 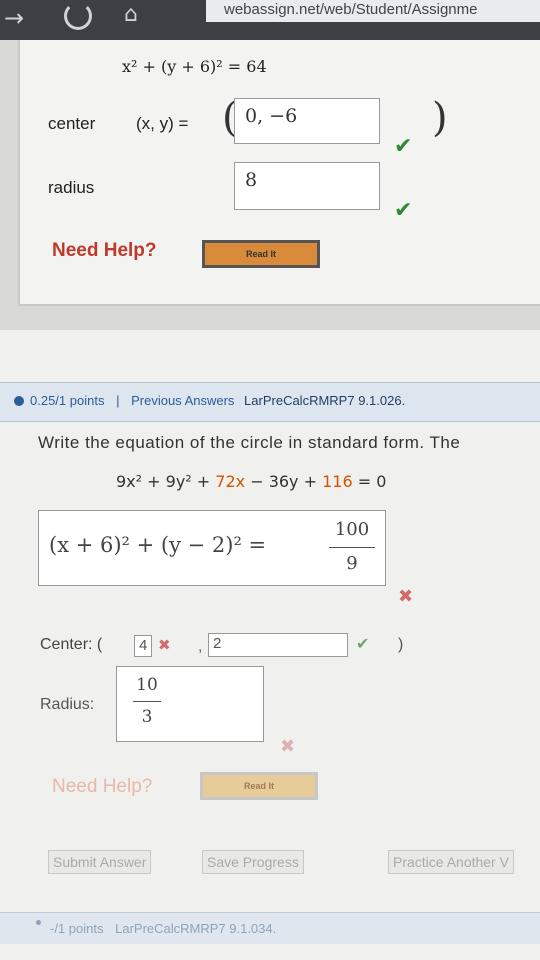 I want to click on standard-form-answer-field: (x + 6)² + (y − 2)² = 100 9, so click(x=212, y=548).